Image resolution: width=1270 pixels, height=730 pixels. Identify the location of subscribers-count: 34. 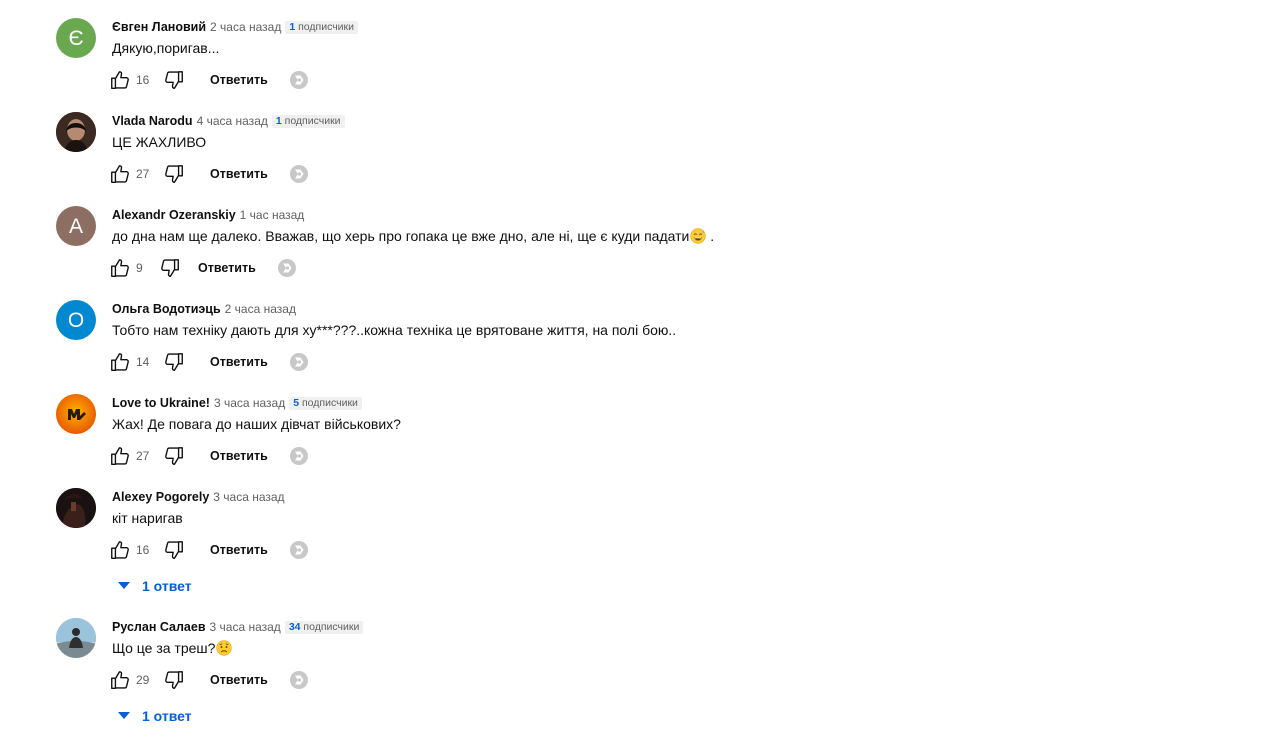
(294, 626).